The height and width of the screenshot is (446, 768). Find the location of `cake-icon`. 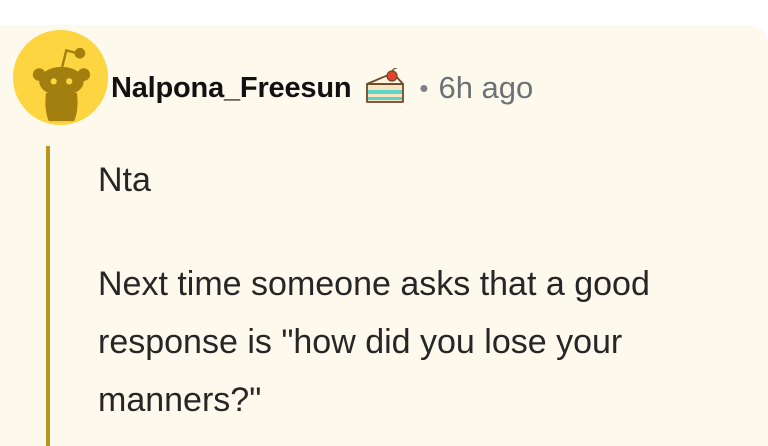

cake-icon is located at coordinates (385, 85).